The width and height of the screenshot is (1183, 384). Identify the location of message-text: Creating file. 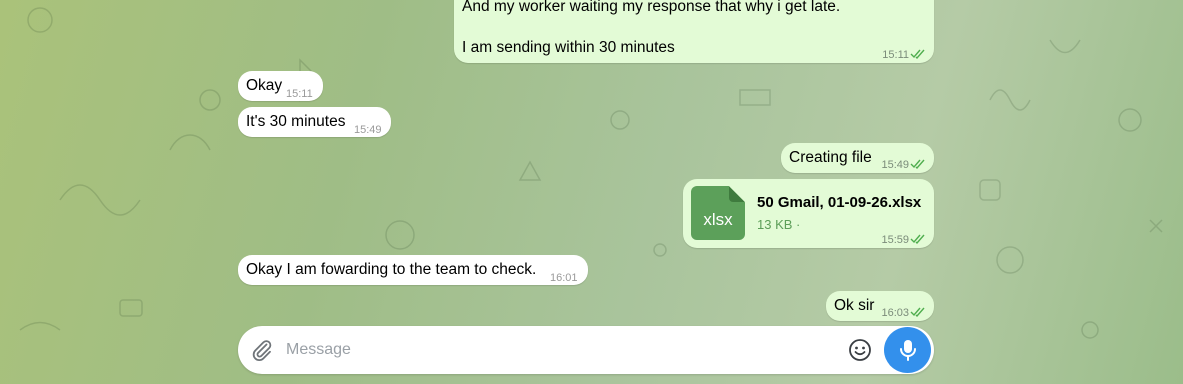
(830, 157).